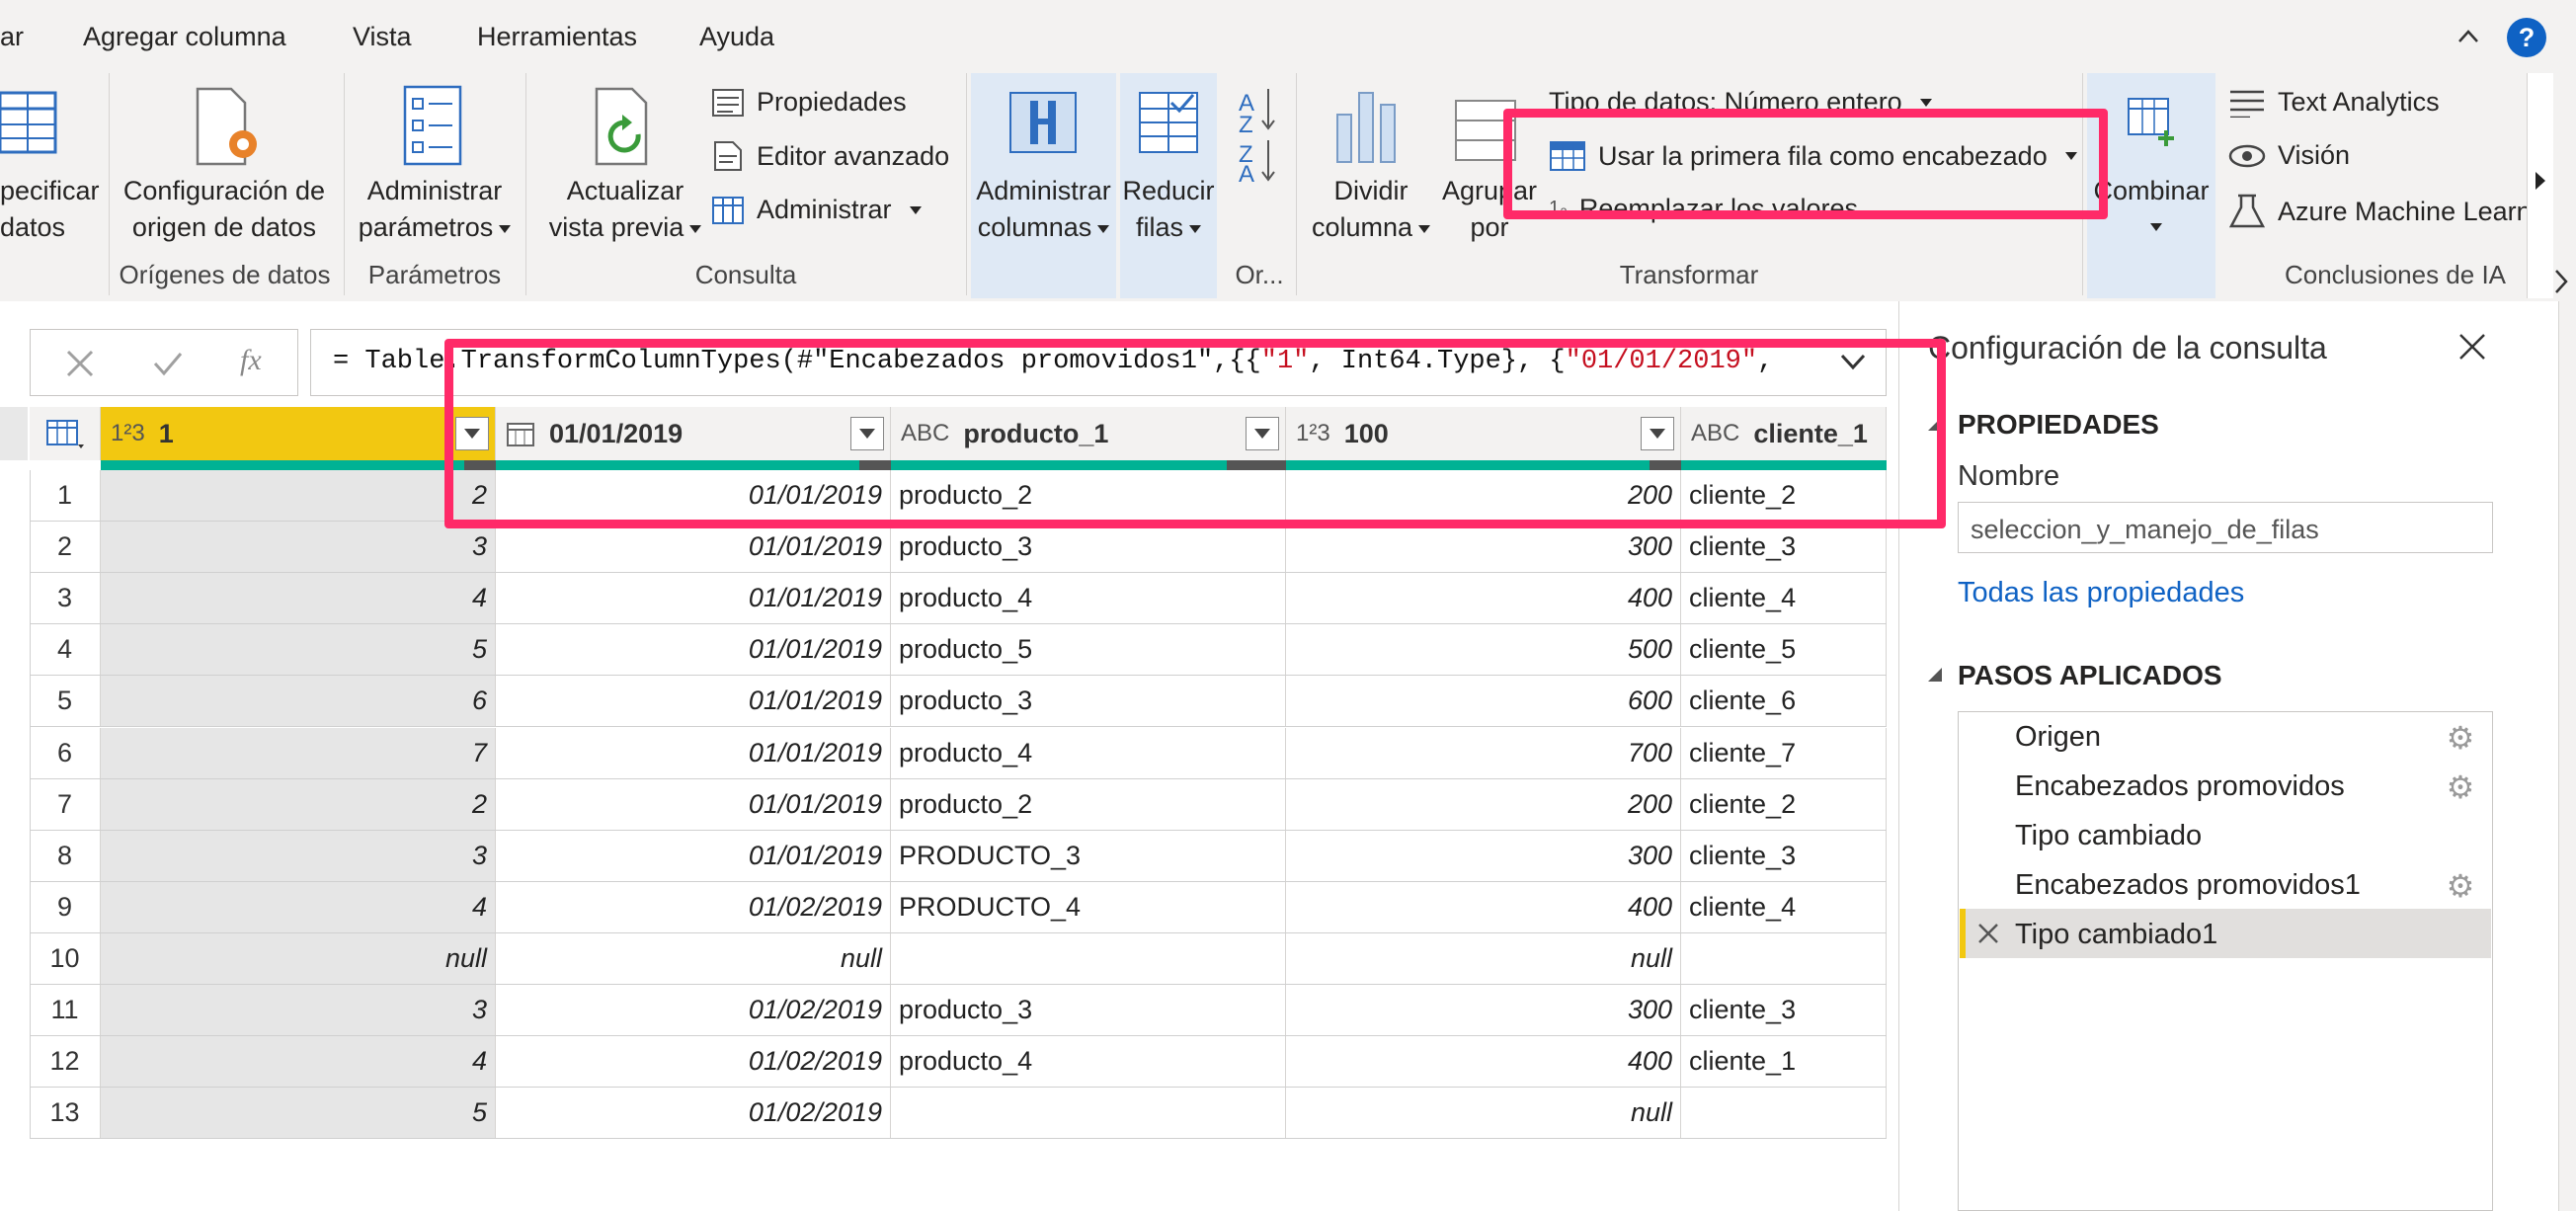 Image resolution: width=2576 pixels, height=1211 pixels. I want to click on column-header-1: 1²3 1, so click(298, 434).